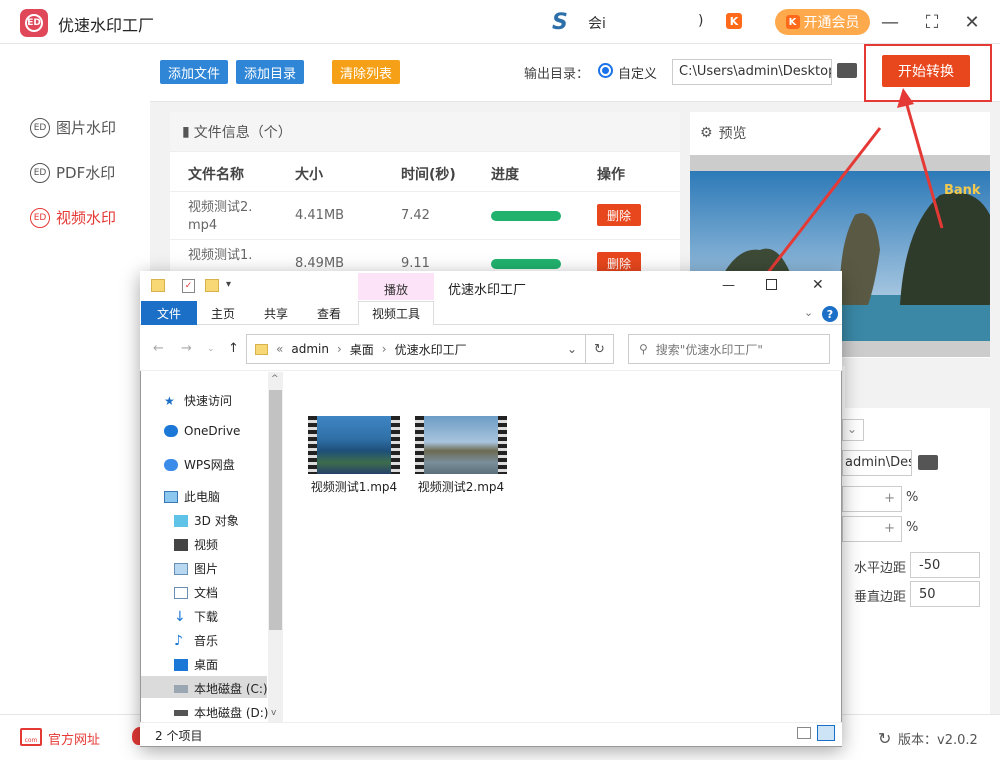 This screenshot has height=760, width=1000. What do you see at coordinates (233, 348) in the screenshot?
I see `up-arrow-icon: ↑` at bounding box center [233, 348].